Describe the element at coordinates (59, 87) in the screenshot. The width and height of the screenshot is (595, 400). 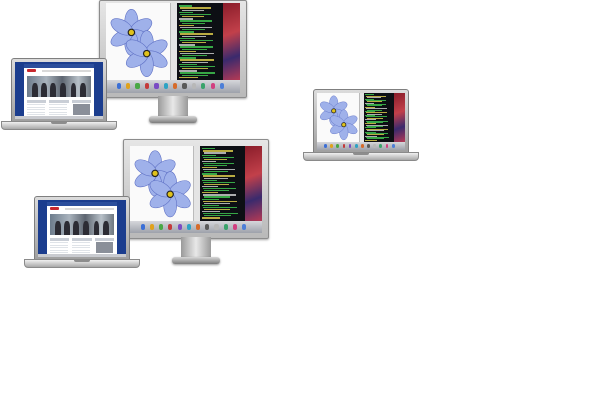
I see `hero-image` at that location.